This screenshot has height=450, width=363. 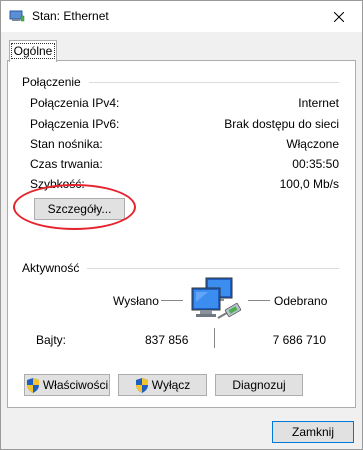 What do you see at coordinates (53, 268) in the screenshot?
I see `activity-group-title: Aktywność` at bounding box center [53, 268].